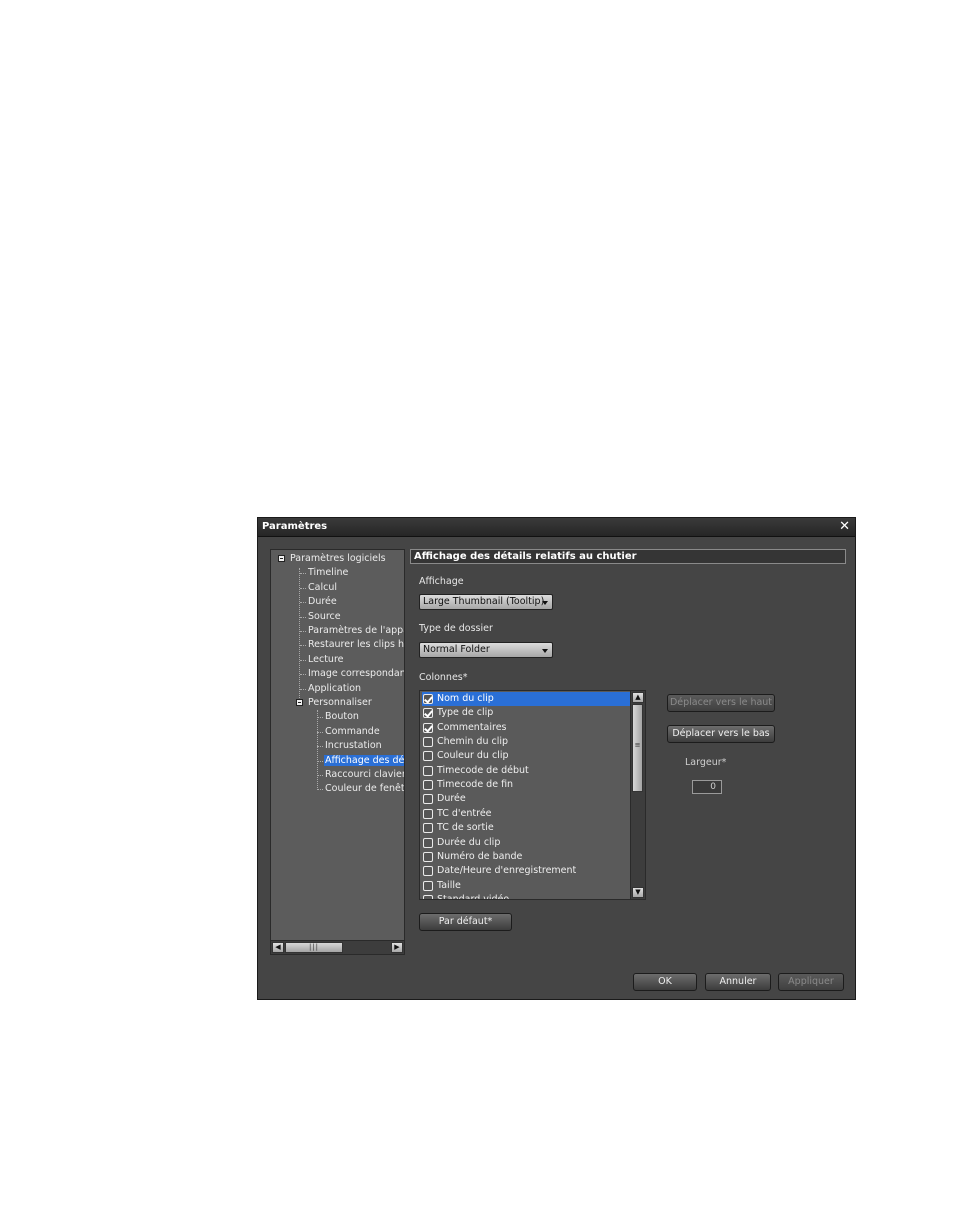 The image size is (954, 1227). Describe the element at coordinates (334, 688) in the screenshot. I see `tree-item: Application` at that location.